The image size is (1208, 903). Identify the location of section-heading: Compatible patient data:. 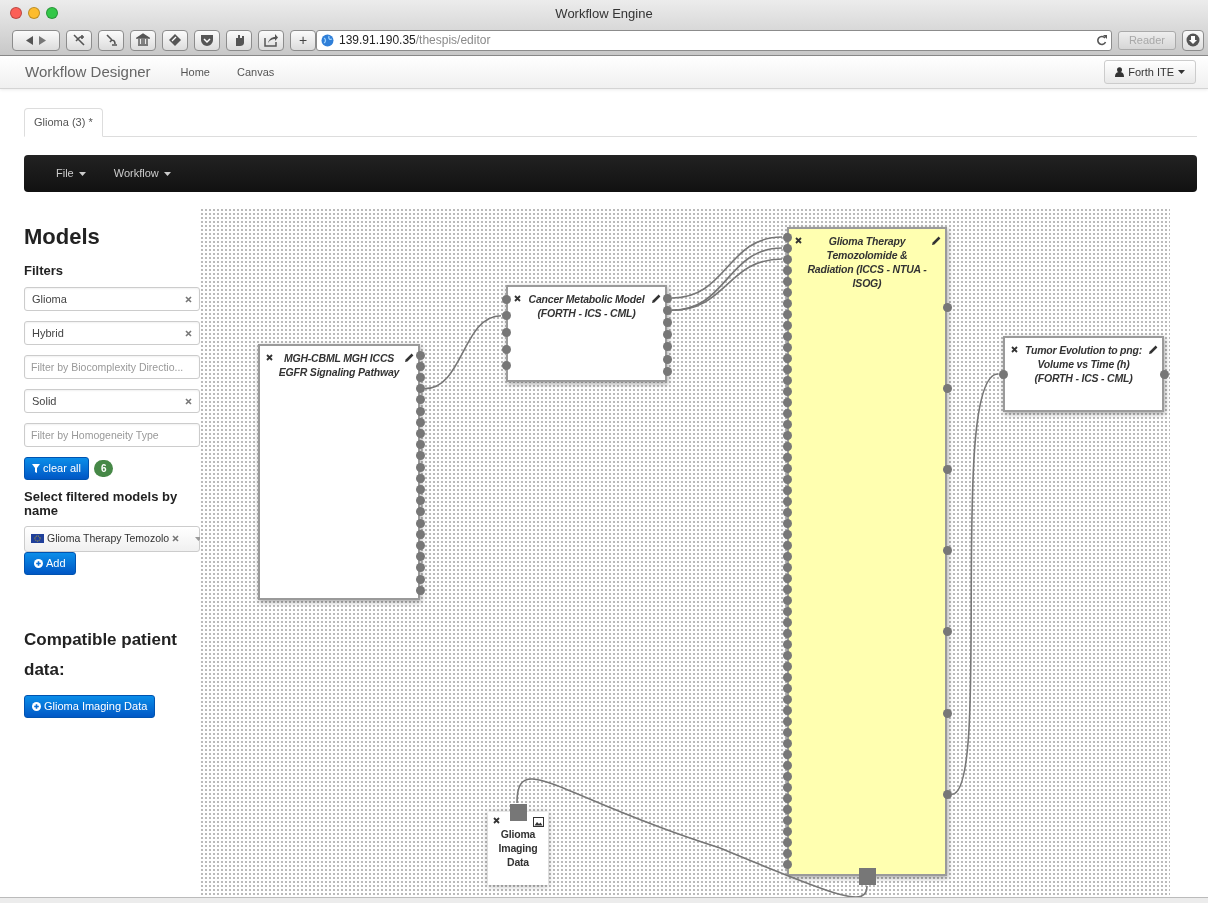
(101, 654).